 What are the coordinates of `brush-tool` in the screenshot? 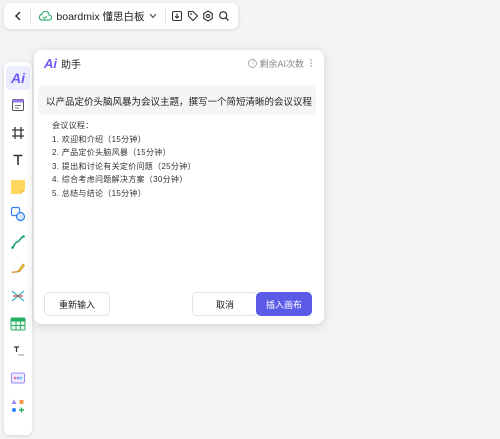 It's located at (18, 269).